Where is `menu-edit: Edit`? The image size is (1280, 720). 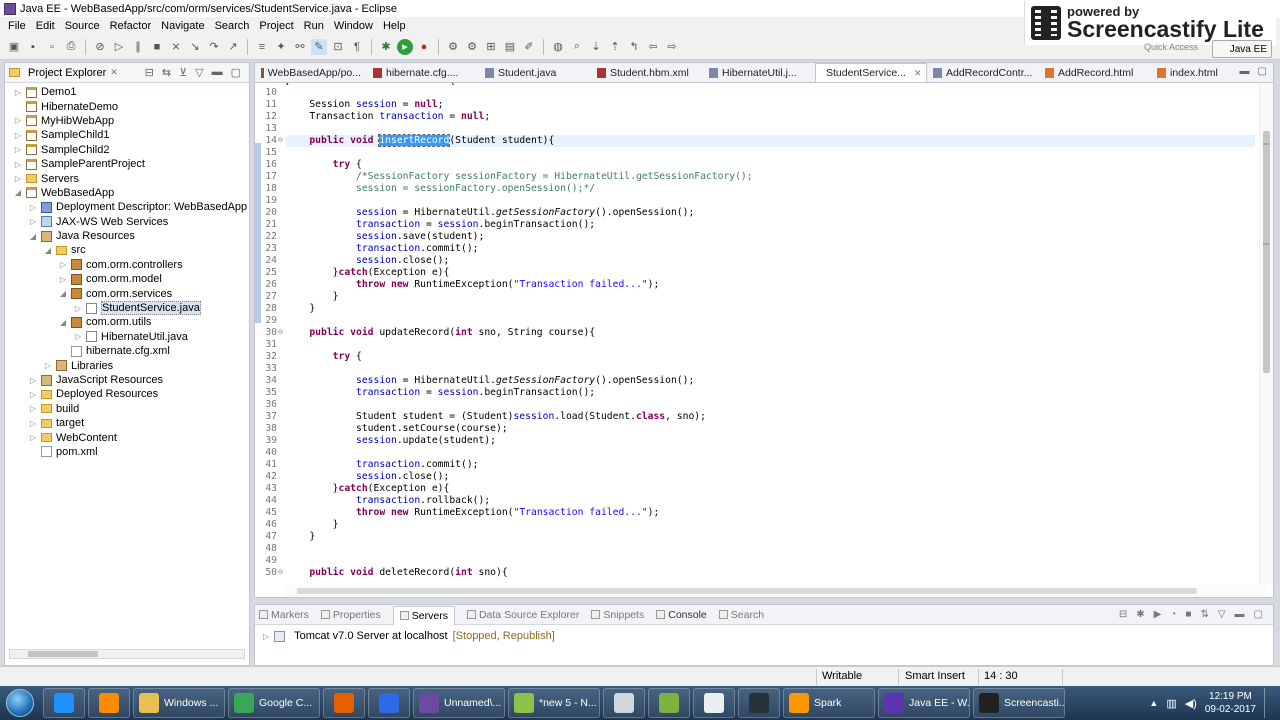
menu-edit: Edit is located at coordinates (45, 26).